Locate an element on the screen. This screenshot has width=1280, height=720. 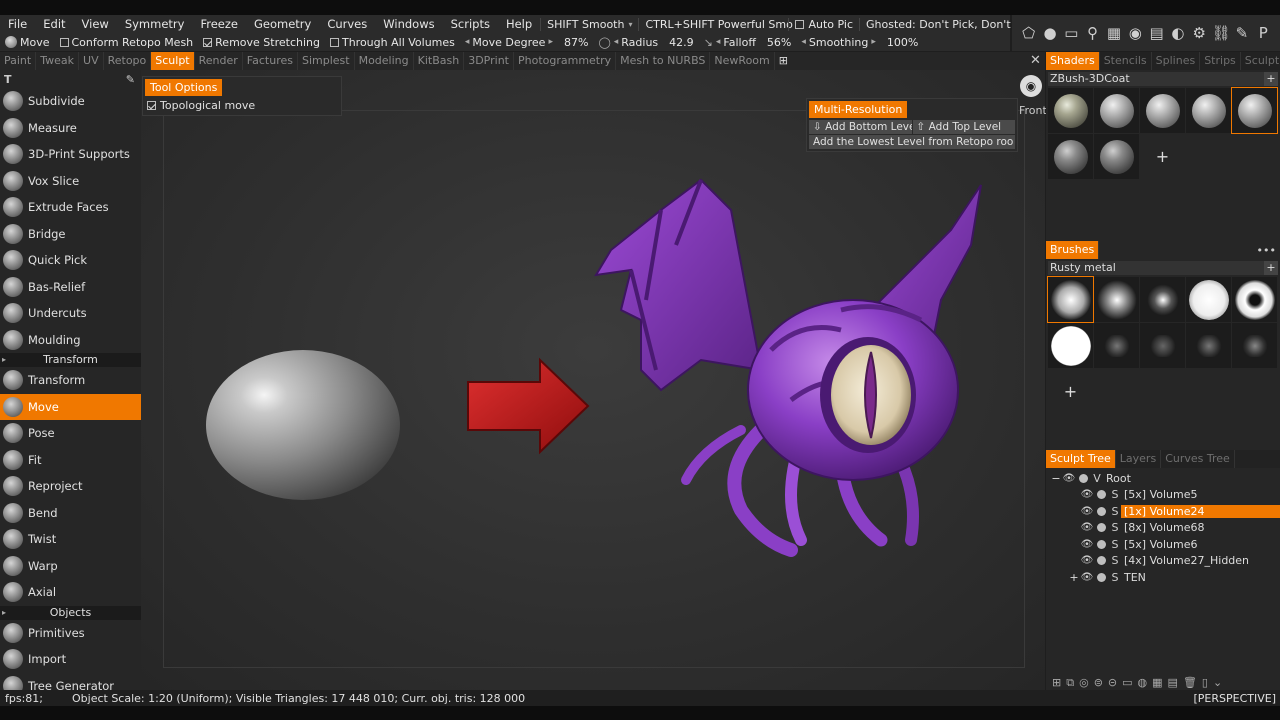
remove-stretching-toggle: Remove Stretching is located at coordinates (261, 42).